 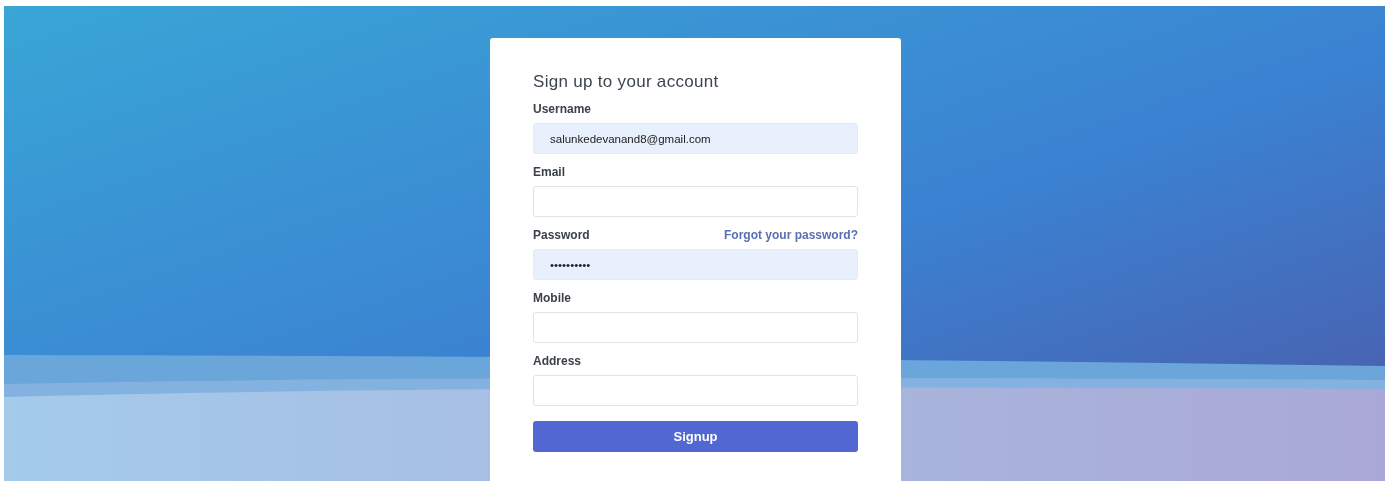 What do you see at coordinates (695, 139) in the screenshot?
I see `input-field: salunkedevanand8@gmail.com` at bounding box center [695, 139].